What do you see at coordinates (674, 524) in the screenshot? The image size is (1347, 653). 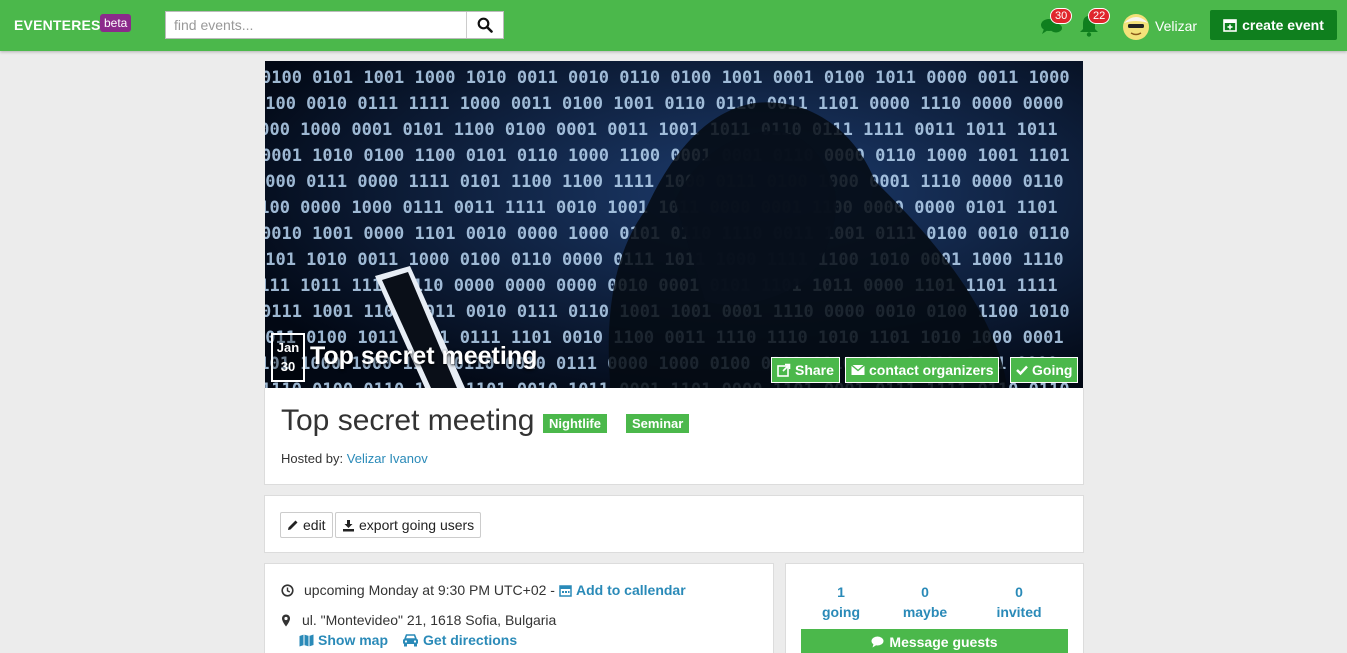 I see `event-actions-card: edit export going users` at bounding box center [674, 524].